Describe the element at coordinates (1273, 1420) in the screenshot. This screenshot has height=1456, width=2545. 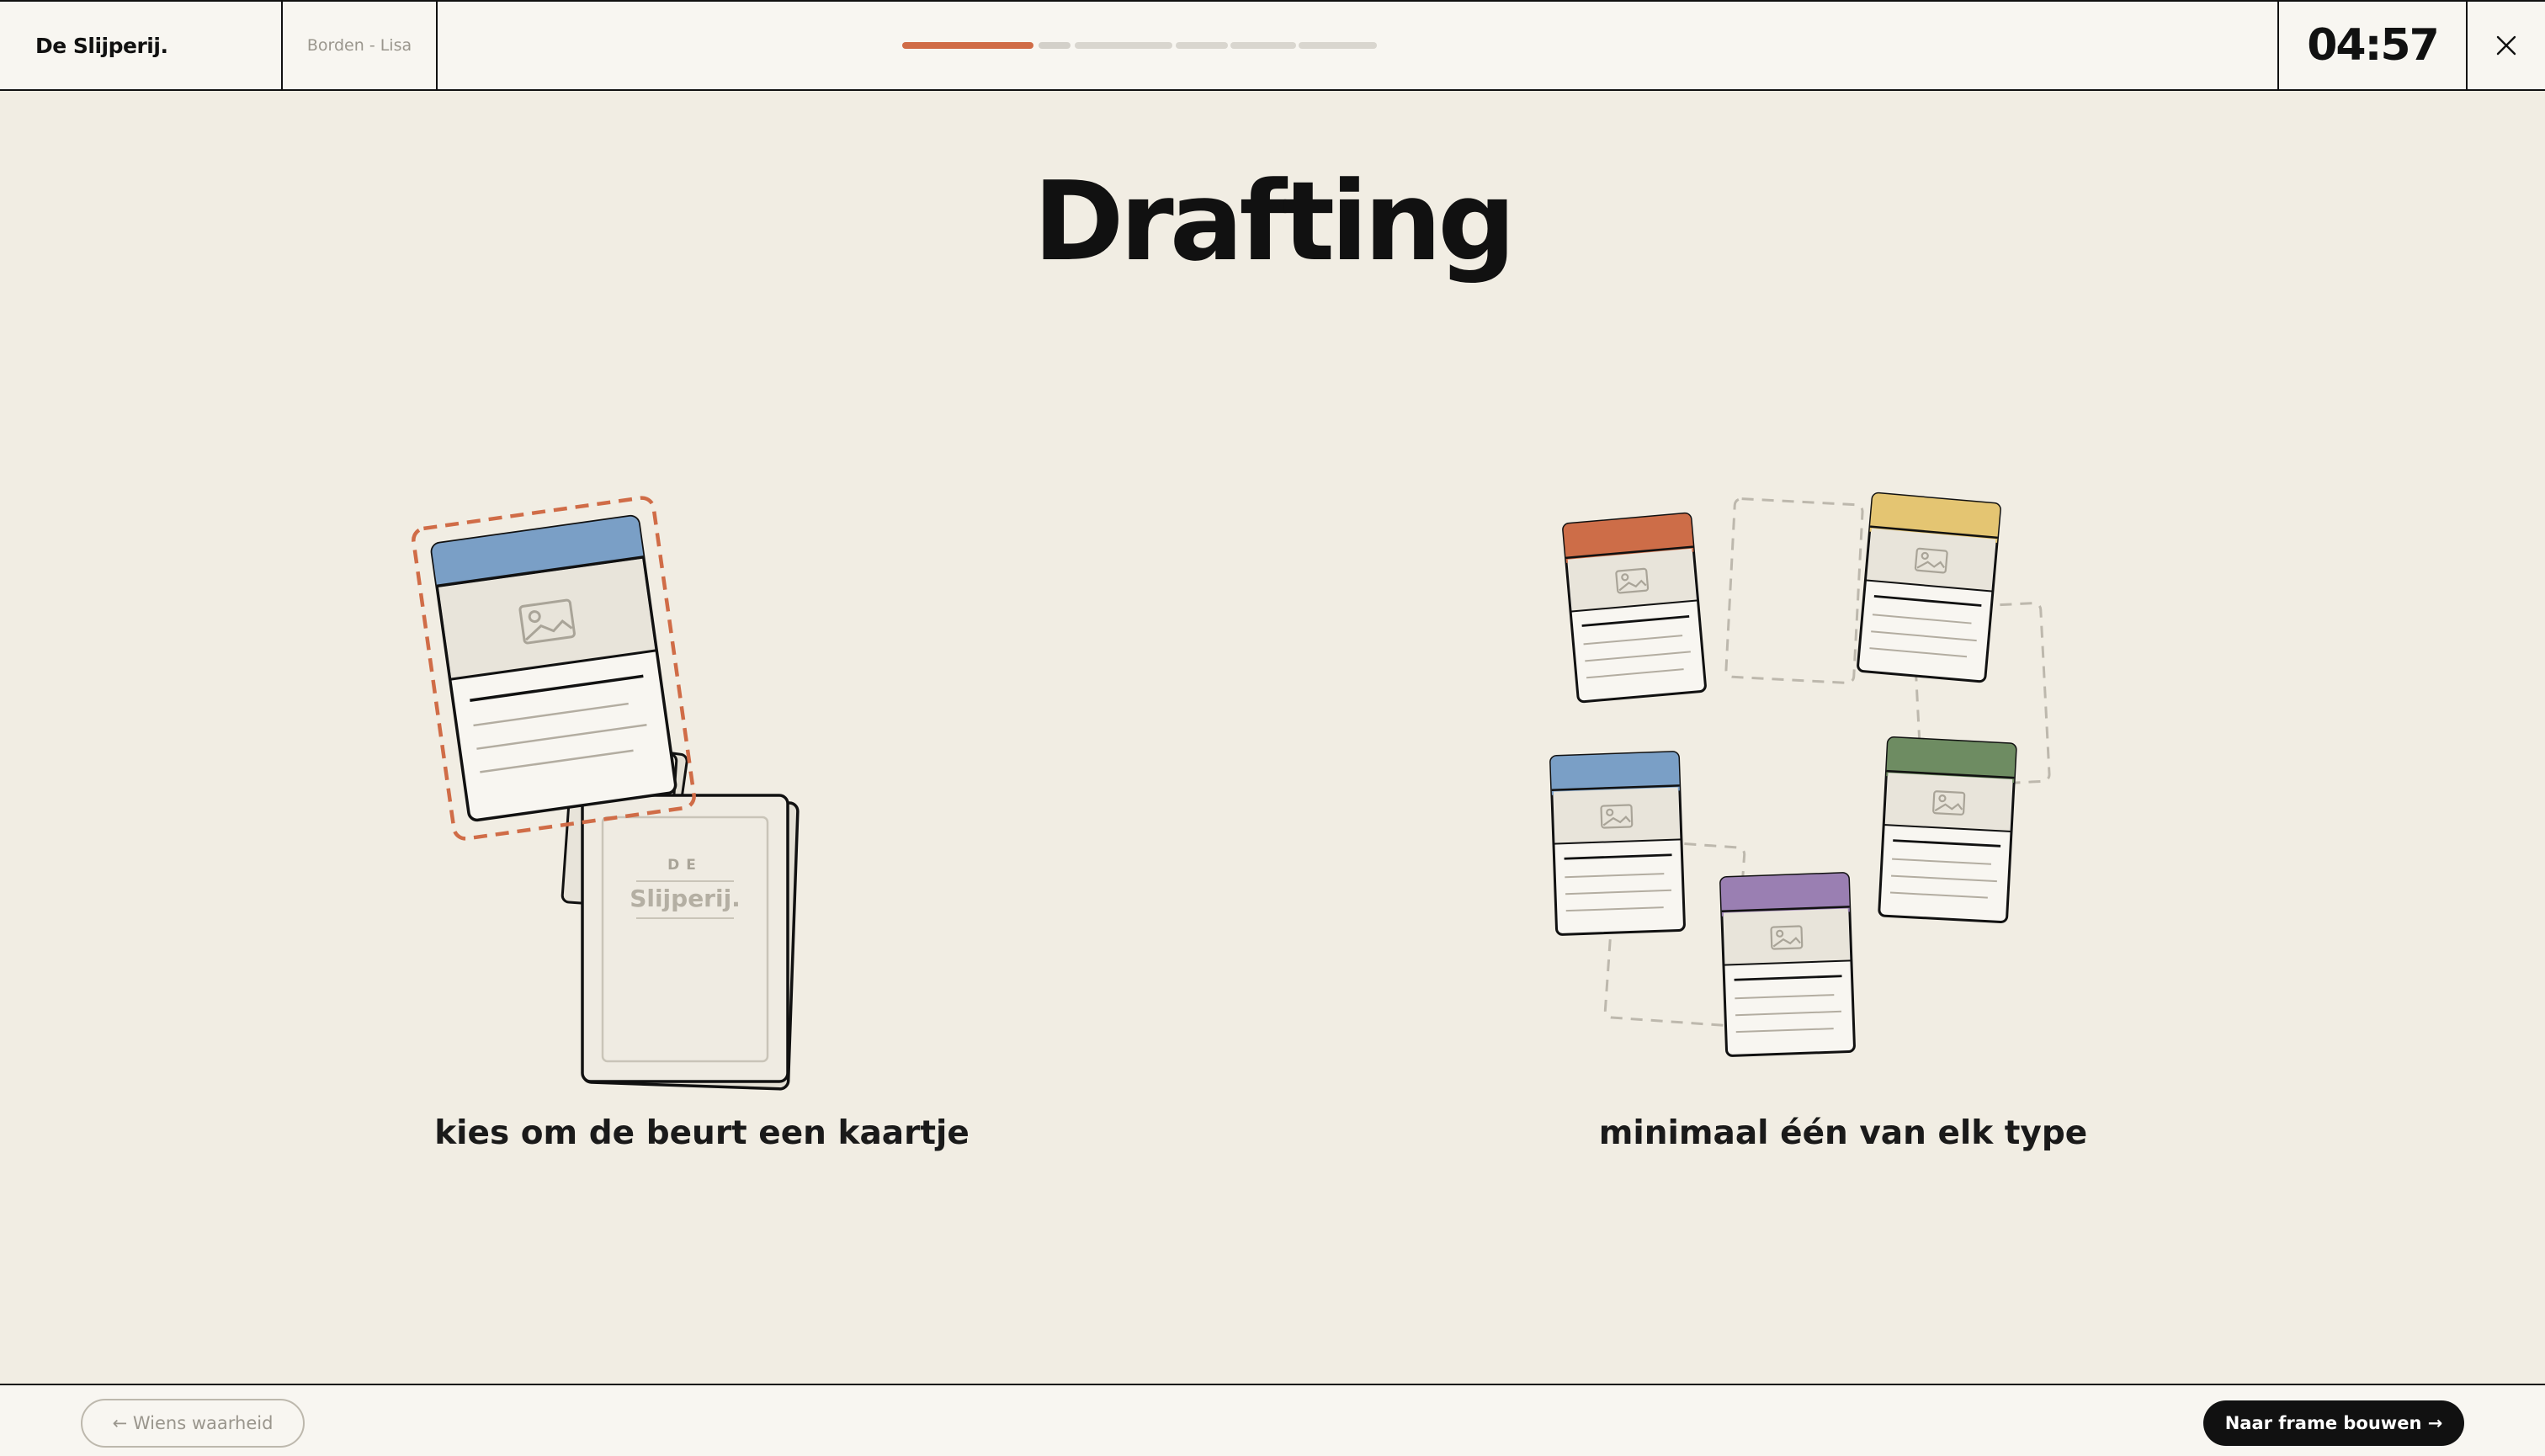
I see `bottom-bar: ← Wiens waarheid Naar frame bouwen →` at that location.